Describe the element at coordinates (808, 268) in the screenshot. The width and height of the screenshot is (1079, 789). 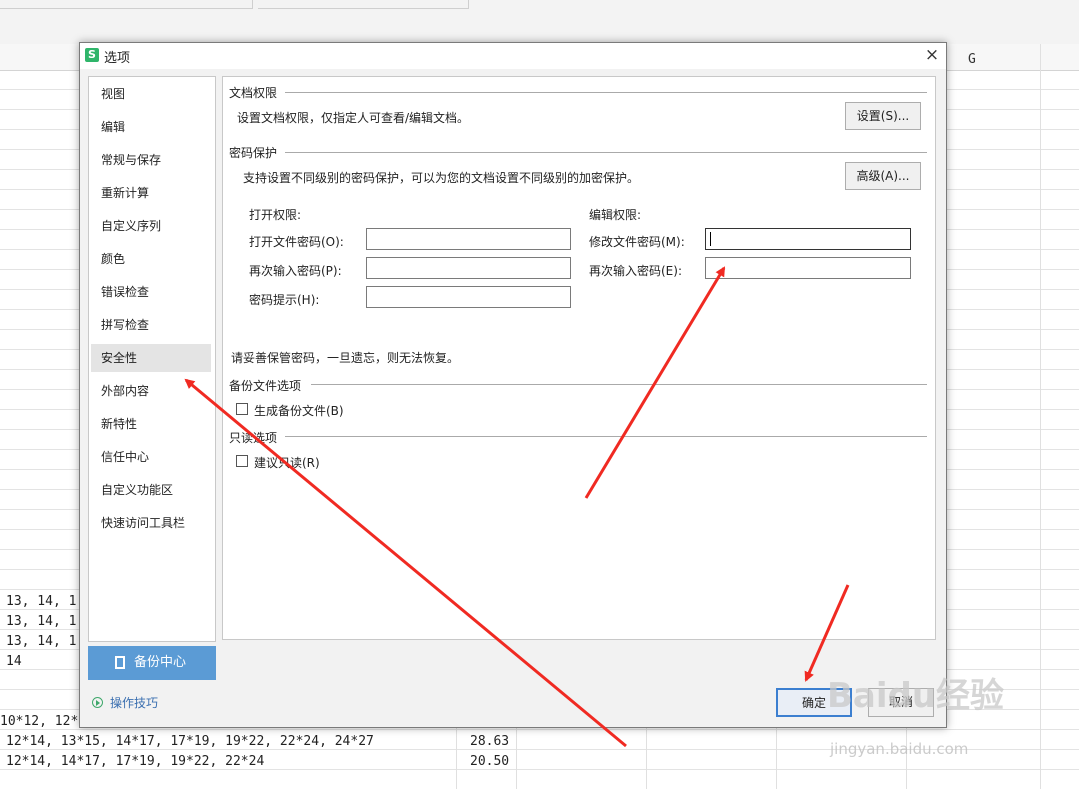
I see `modify-password-reenter-field` at that location.